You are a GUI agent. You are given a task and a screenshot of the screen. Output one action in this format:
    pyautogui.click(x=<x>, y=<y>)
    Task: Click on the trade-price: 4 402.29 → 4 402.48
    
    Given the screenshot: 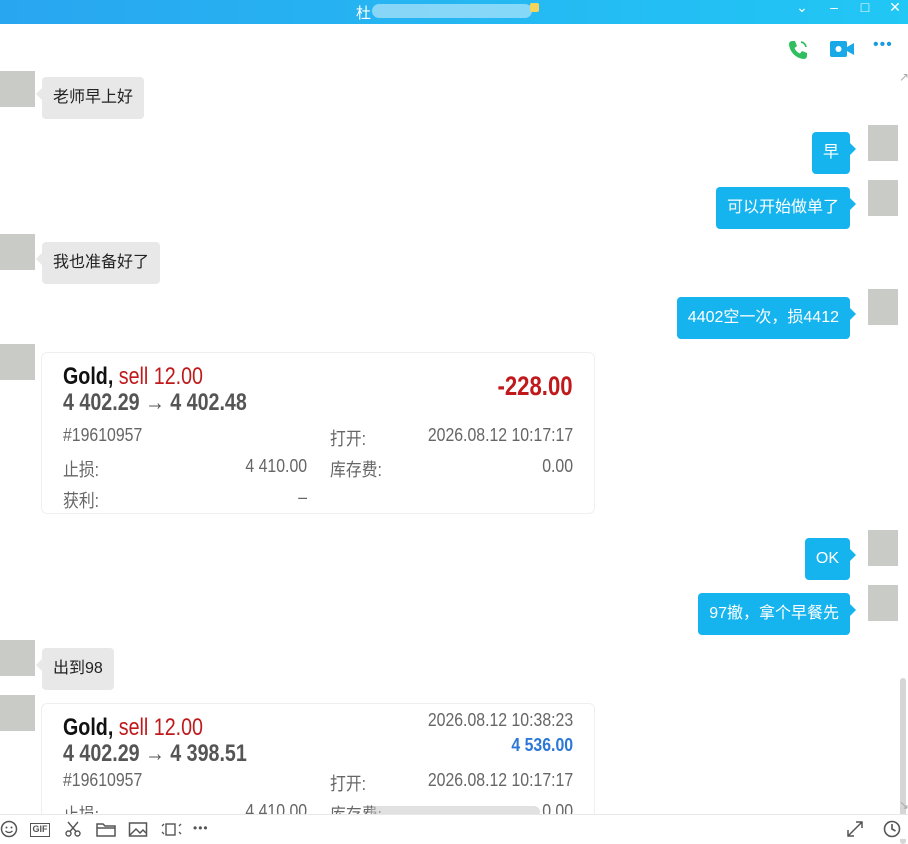 What is the action you would take?
    pyautogui.click(x=155, y=402)
    